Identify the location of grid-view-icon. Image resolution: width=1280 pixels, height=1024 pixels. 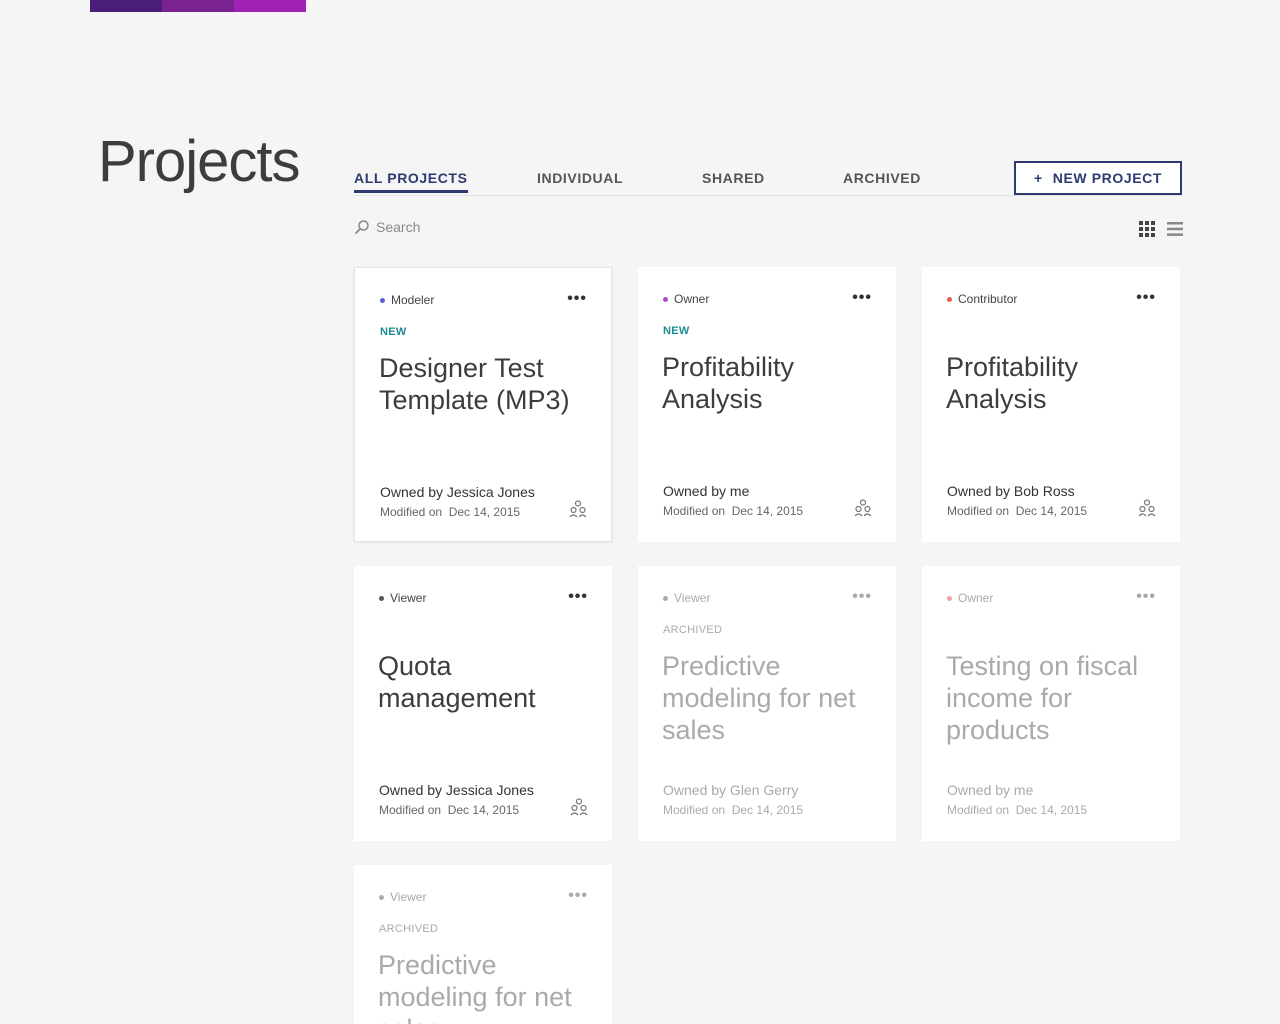
(1147, 229).